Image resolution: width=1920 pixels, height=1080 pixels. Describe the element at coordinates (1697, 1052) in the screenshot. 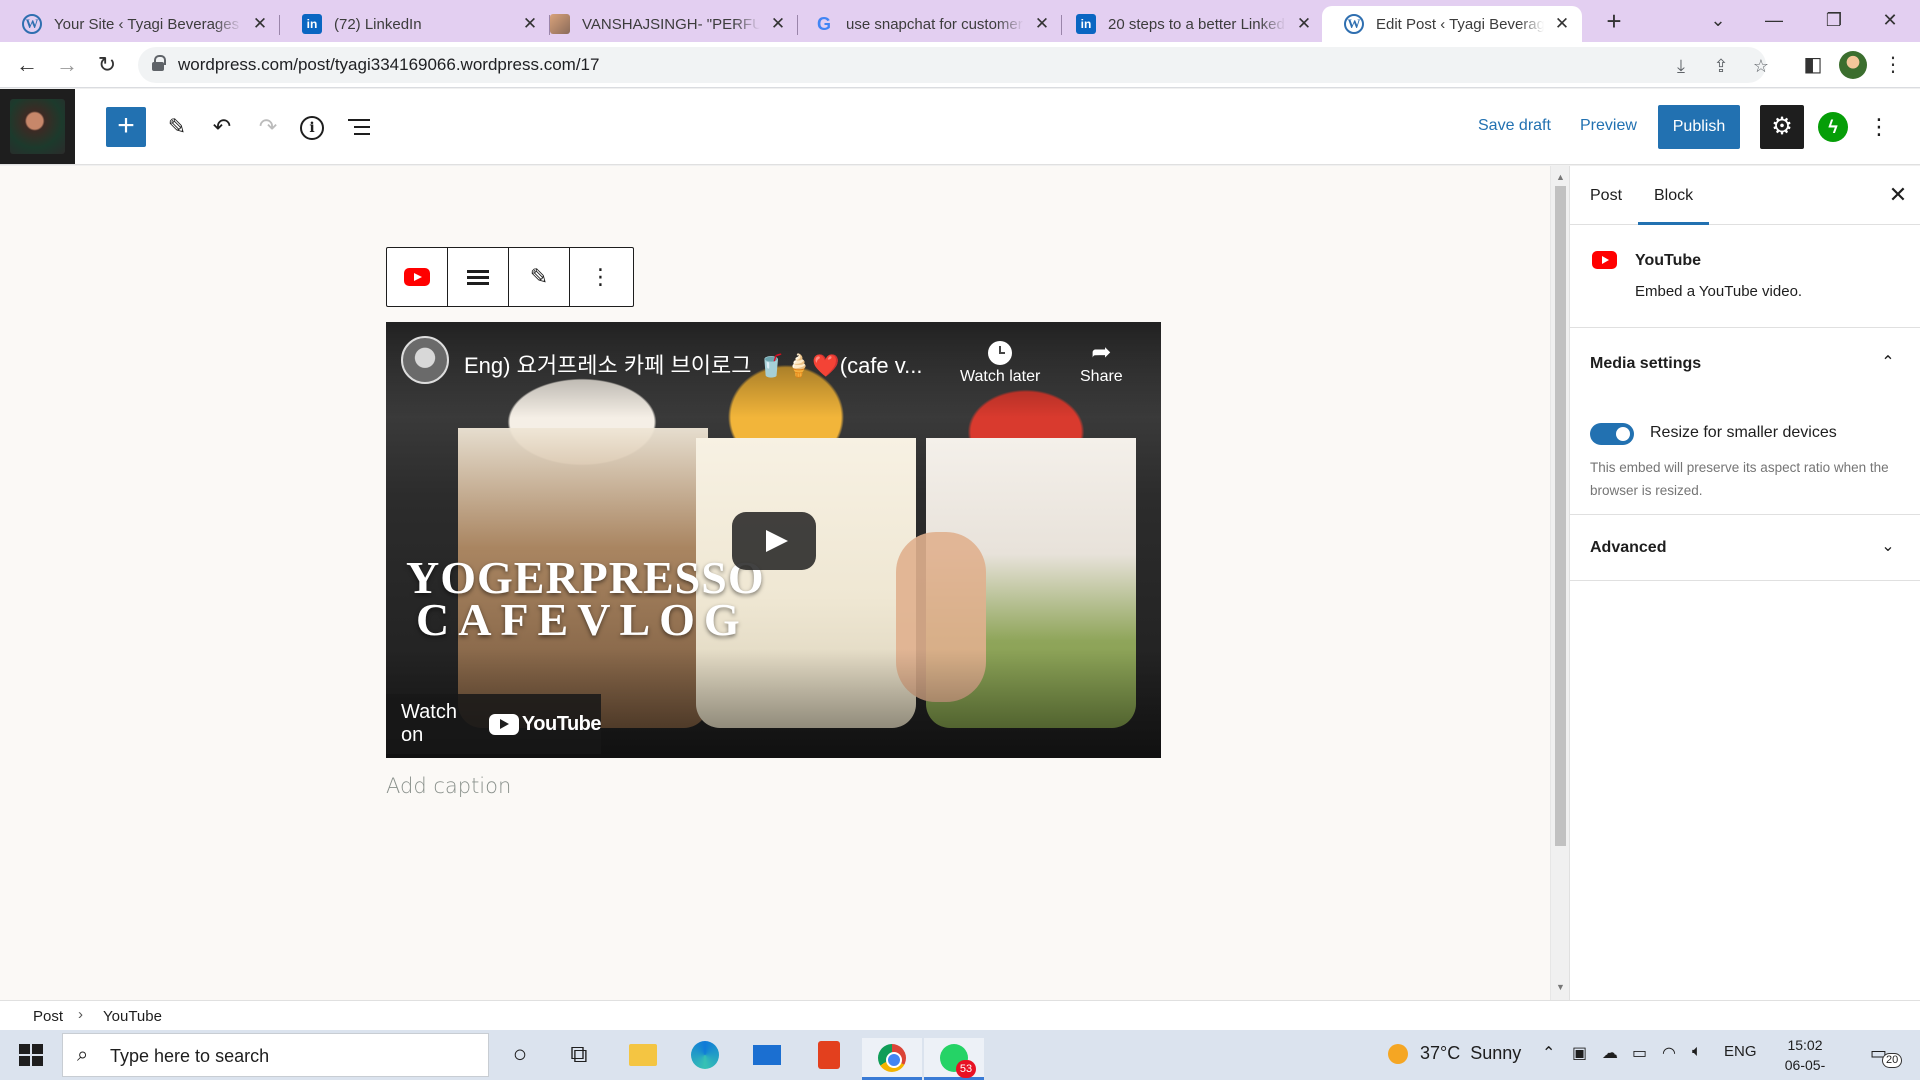

I see `volume-icon: 🔈︎` at that location.